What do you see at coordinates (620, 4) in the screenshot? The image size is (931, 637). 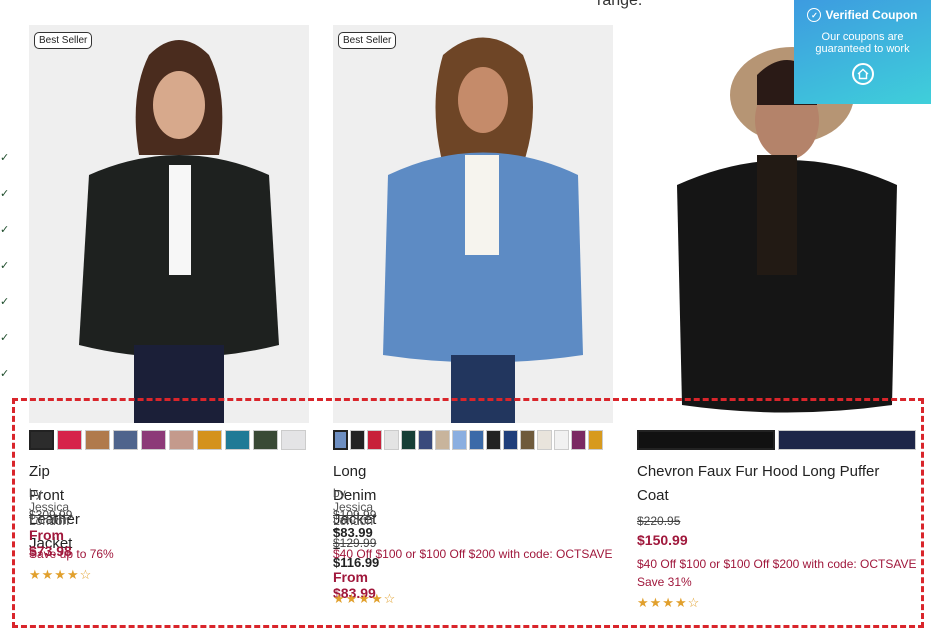 I see `cropped-header-text: range.` at bounding box center [620, 4].